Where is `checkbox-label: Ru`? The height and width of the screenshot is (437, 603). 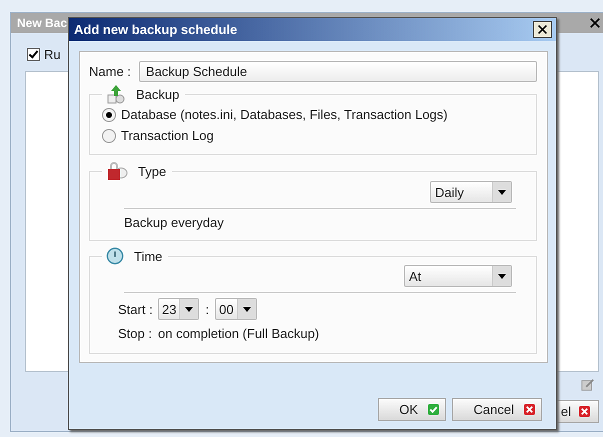
checkbox-label: Ru is located at coordinates (52, 54).